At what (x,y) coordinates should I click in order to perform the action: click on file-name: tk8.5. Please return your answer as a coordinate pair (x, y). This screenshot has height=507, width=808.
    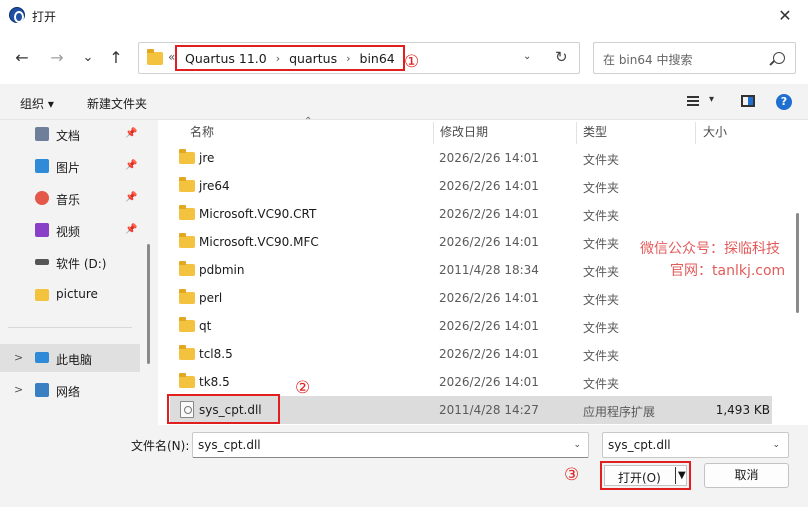
    Looking at the image, I should click on (214, 382).